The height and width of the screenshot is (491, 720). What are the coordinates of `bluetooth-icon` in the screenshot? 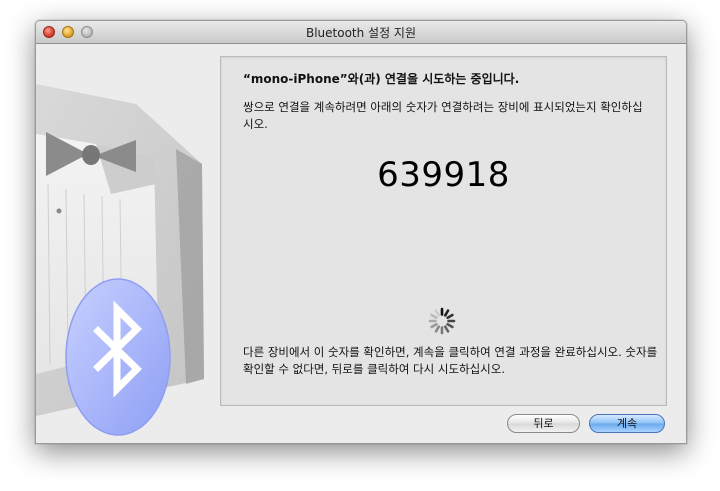 It's located at (118, 357).